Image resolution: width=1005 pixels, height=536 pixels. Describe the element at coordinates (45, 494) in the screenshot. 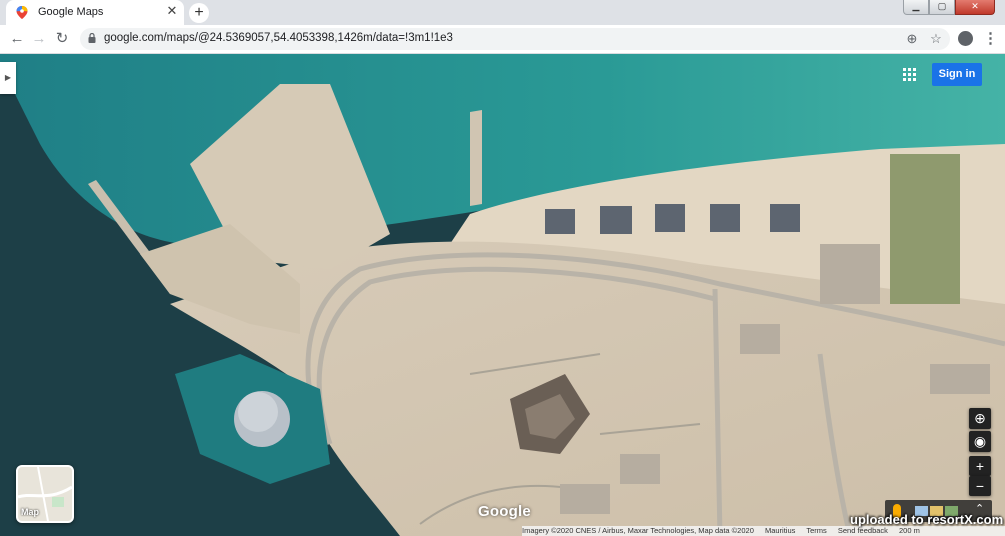

I see `map-layer-toggle: Map` at that location.